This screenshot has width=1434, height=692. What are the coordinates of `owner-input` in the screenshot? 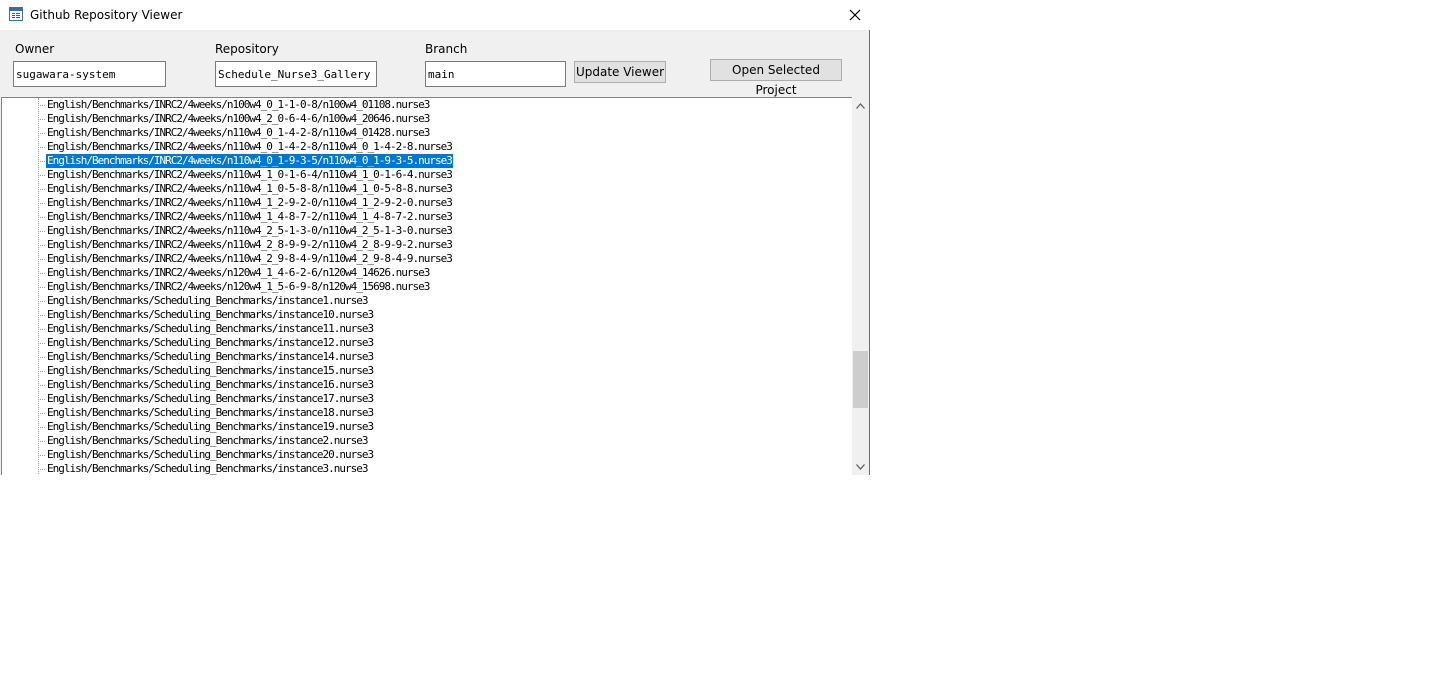 It's located at (89, 74).